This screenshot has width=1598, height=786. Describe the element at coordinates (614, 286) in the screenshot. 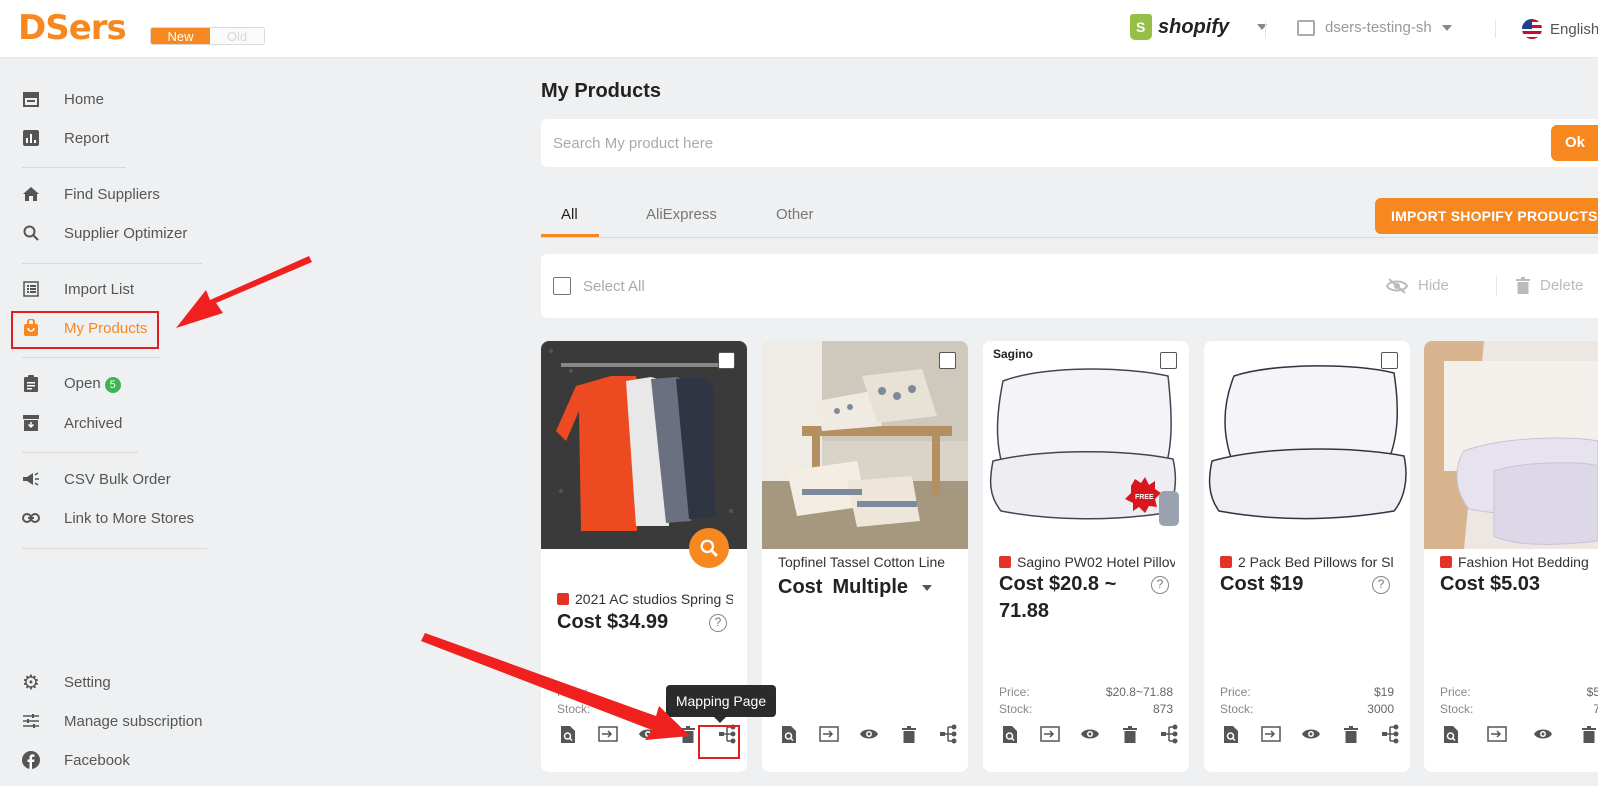

I see `select-all-label: Select All` at that location.